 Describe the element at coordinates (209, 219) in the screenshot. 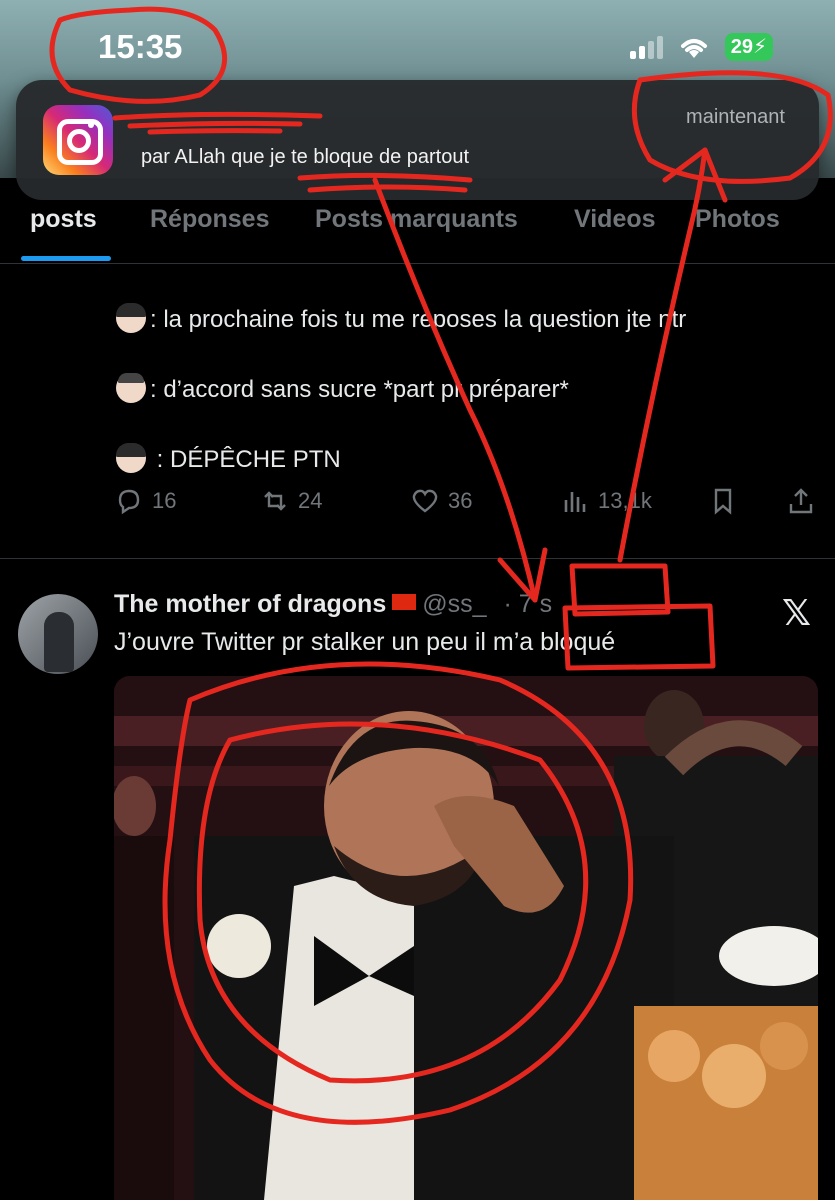

I see `tab-replies: Réponses` at that location.